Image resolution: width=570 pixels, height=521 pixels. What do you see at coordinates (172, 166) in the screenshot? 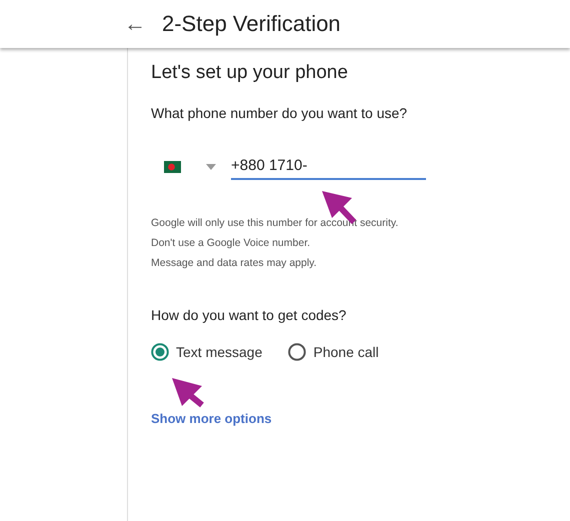
I see `flag-icon` at bounding box center [172, 166].